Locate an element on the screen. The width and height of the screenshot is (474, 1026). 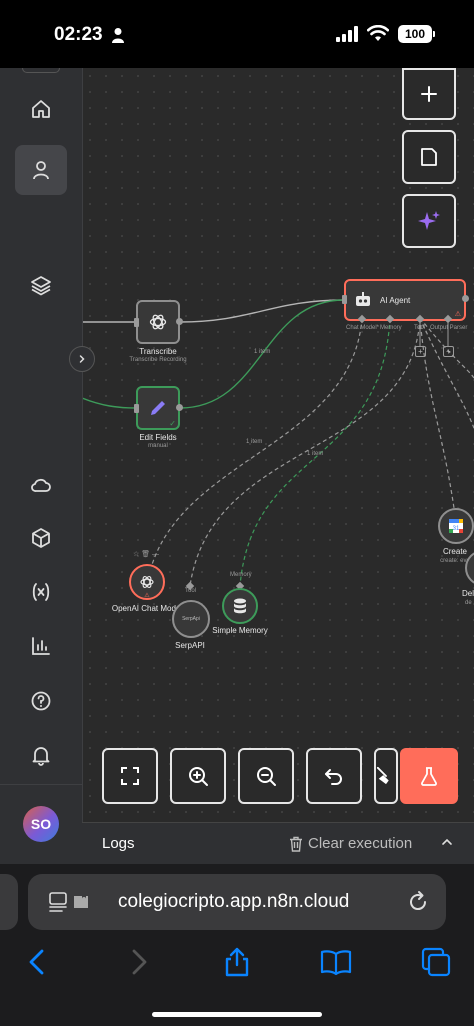
robot-icon is located at coordinates (363, 299).